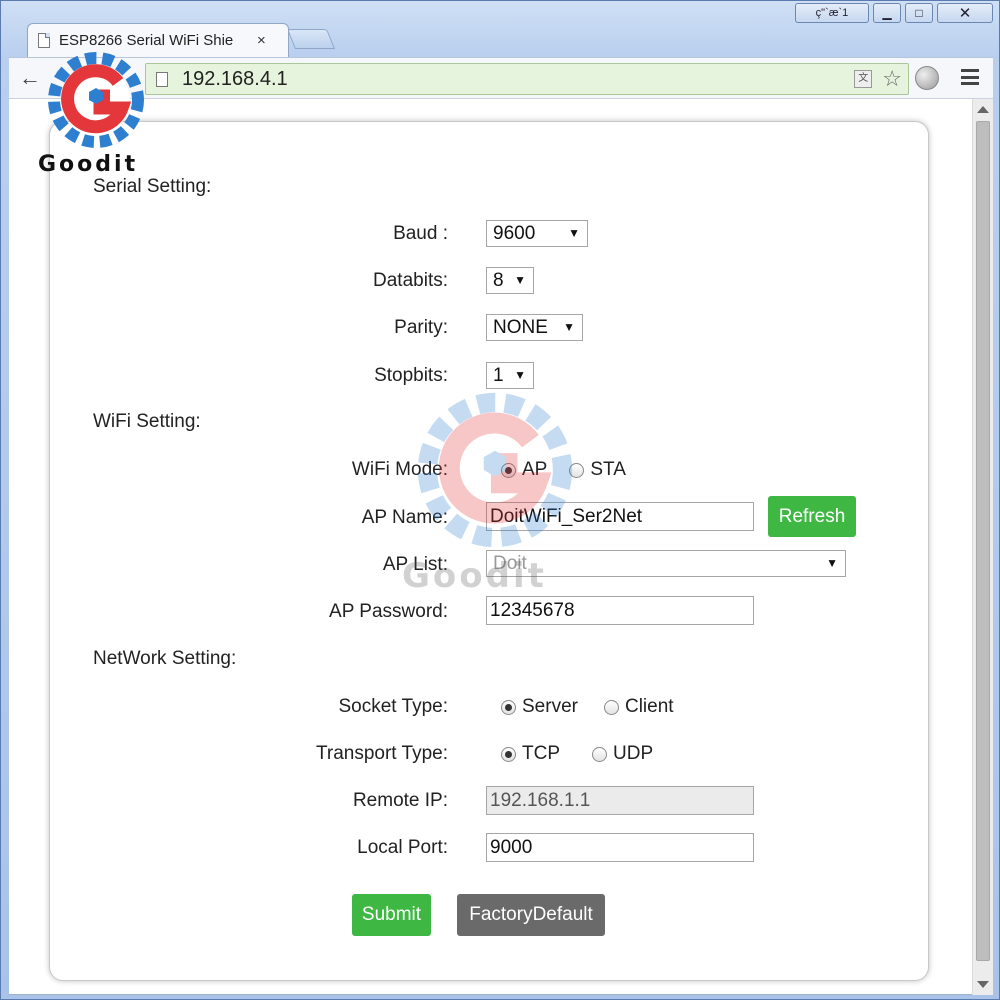  I want to click on globe-icon, so click(927, 78).